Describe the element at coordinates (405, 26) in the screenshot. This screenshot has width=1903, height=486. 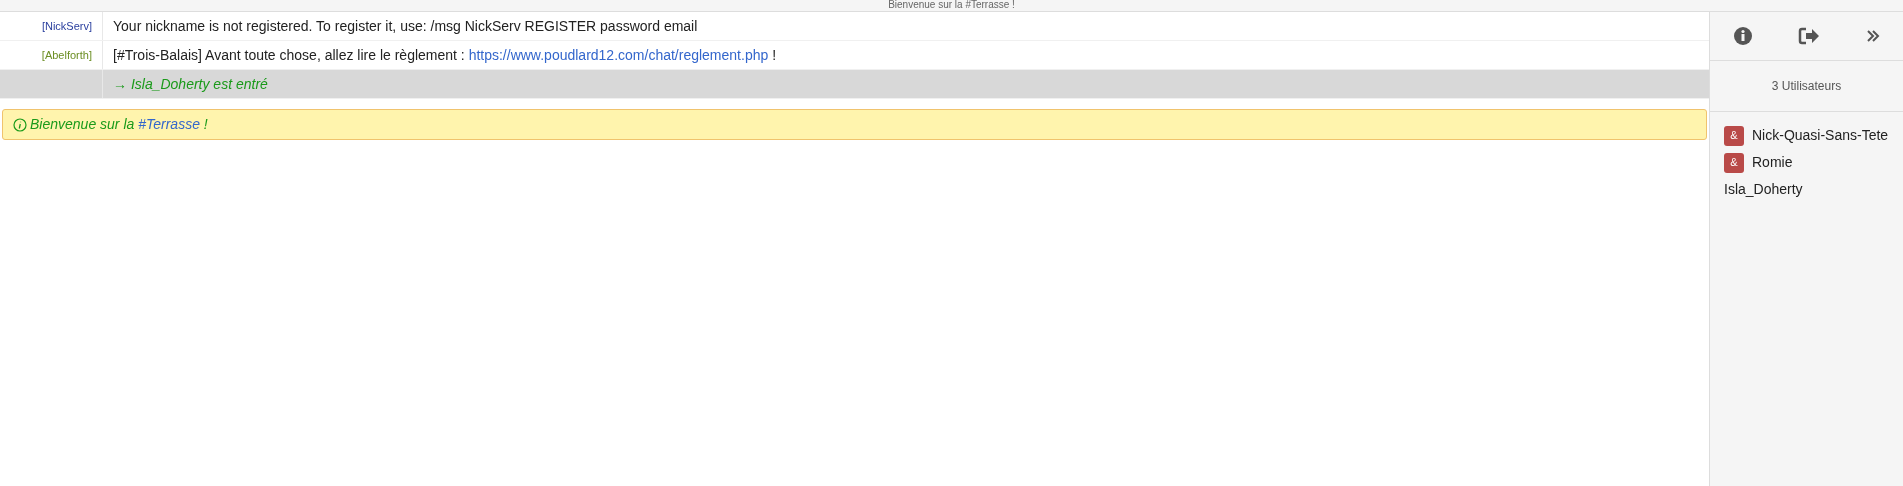
I see `message-text: Your nickname is not registered. To register it, use: /msg NickServ REGISTER password email` at that location.